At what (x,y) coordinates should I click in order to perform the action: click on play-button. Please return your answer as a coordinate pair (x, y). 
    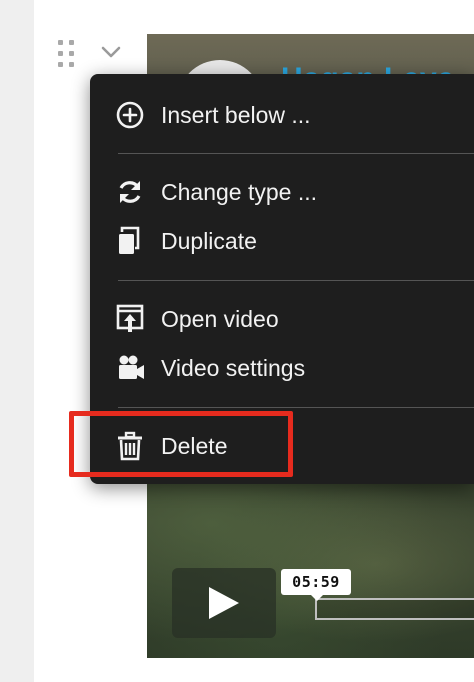
    Looking at the image, I should click on (224, 603).